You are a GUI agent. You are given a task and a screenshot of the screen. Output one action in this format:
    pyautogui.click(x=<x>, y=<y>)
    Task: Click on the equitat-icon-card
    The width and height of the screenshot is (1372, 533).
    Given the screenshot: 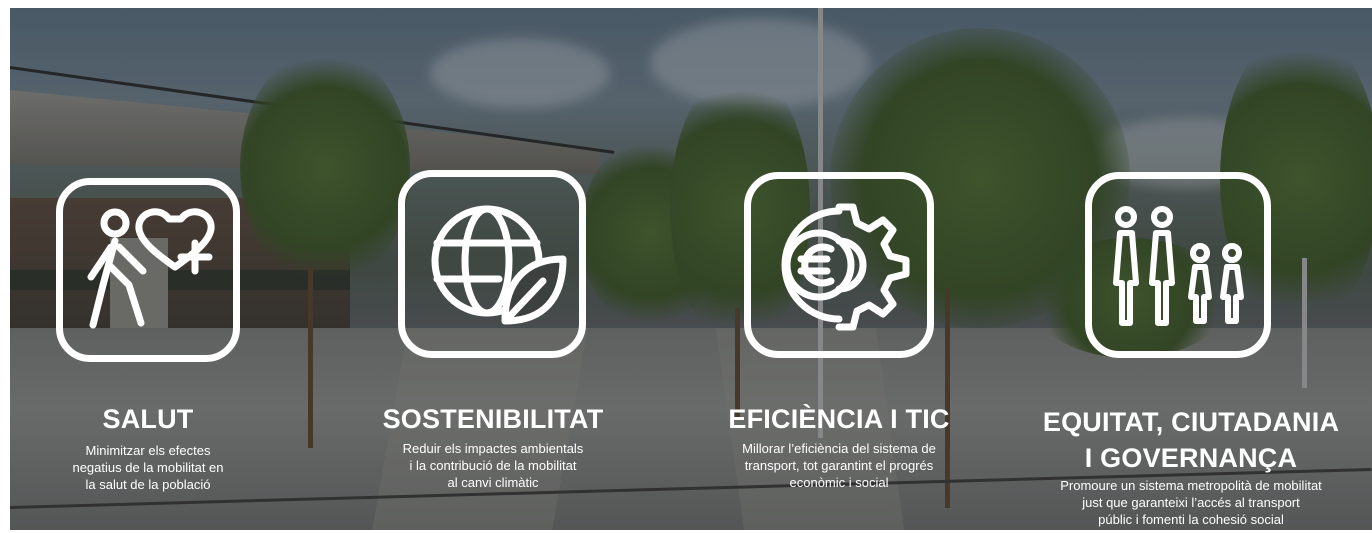 What is the action you would take?
    pyautogui.click(x=1178, y=265)
    